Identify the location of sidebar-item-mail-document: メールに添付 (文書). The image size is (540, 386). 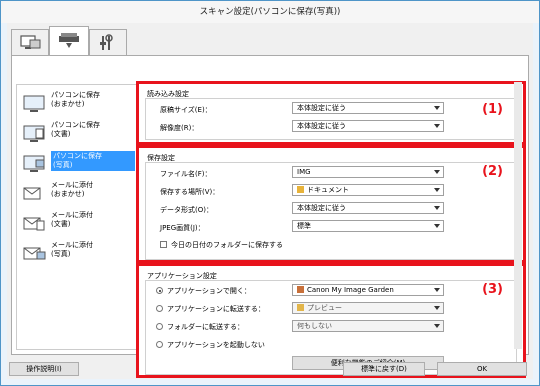
(79, 223).